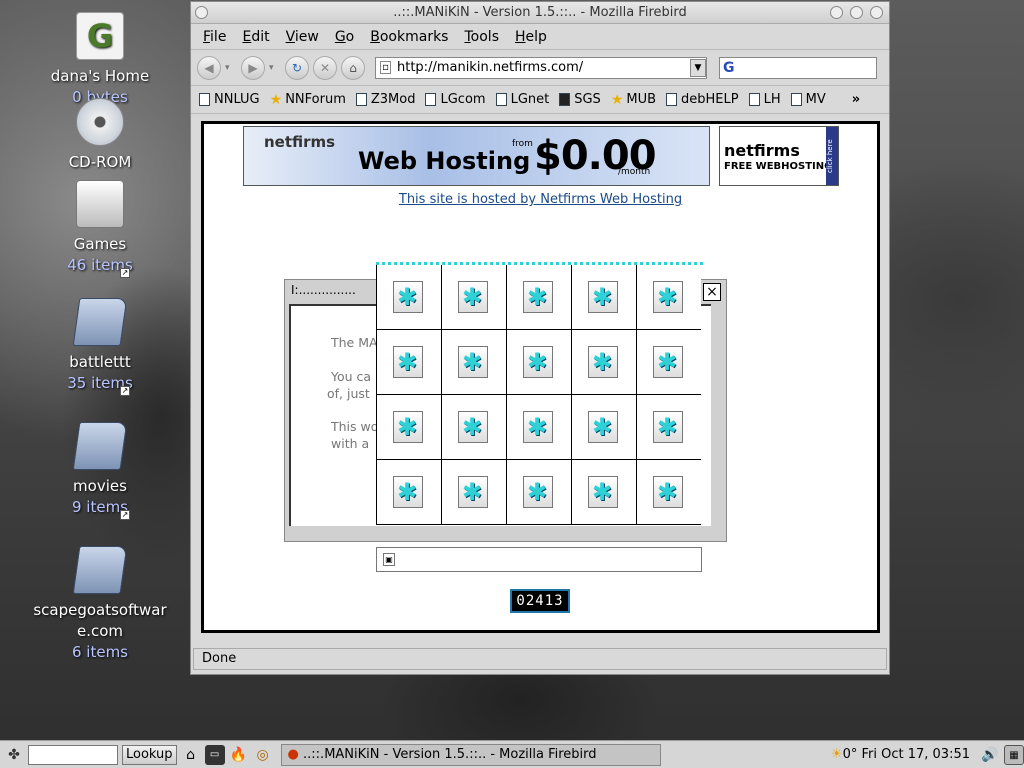 The image size is (1024, 768). I want to click on status-bar: Done, so click(540, 659).